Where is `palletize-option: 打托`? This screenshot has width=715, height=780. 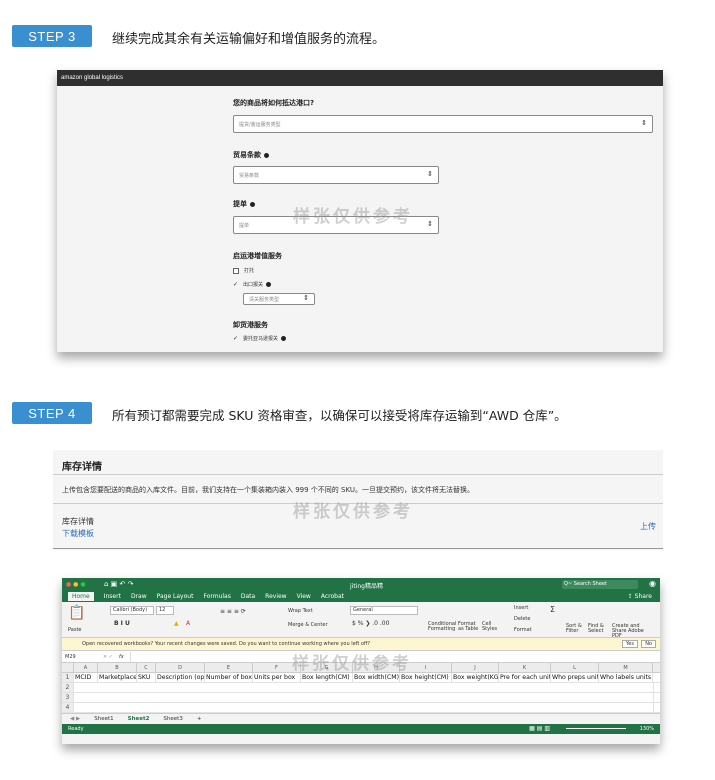 palletize-option: 打托 is located at coordinates (243, 270).